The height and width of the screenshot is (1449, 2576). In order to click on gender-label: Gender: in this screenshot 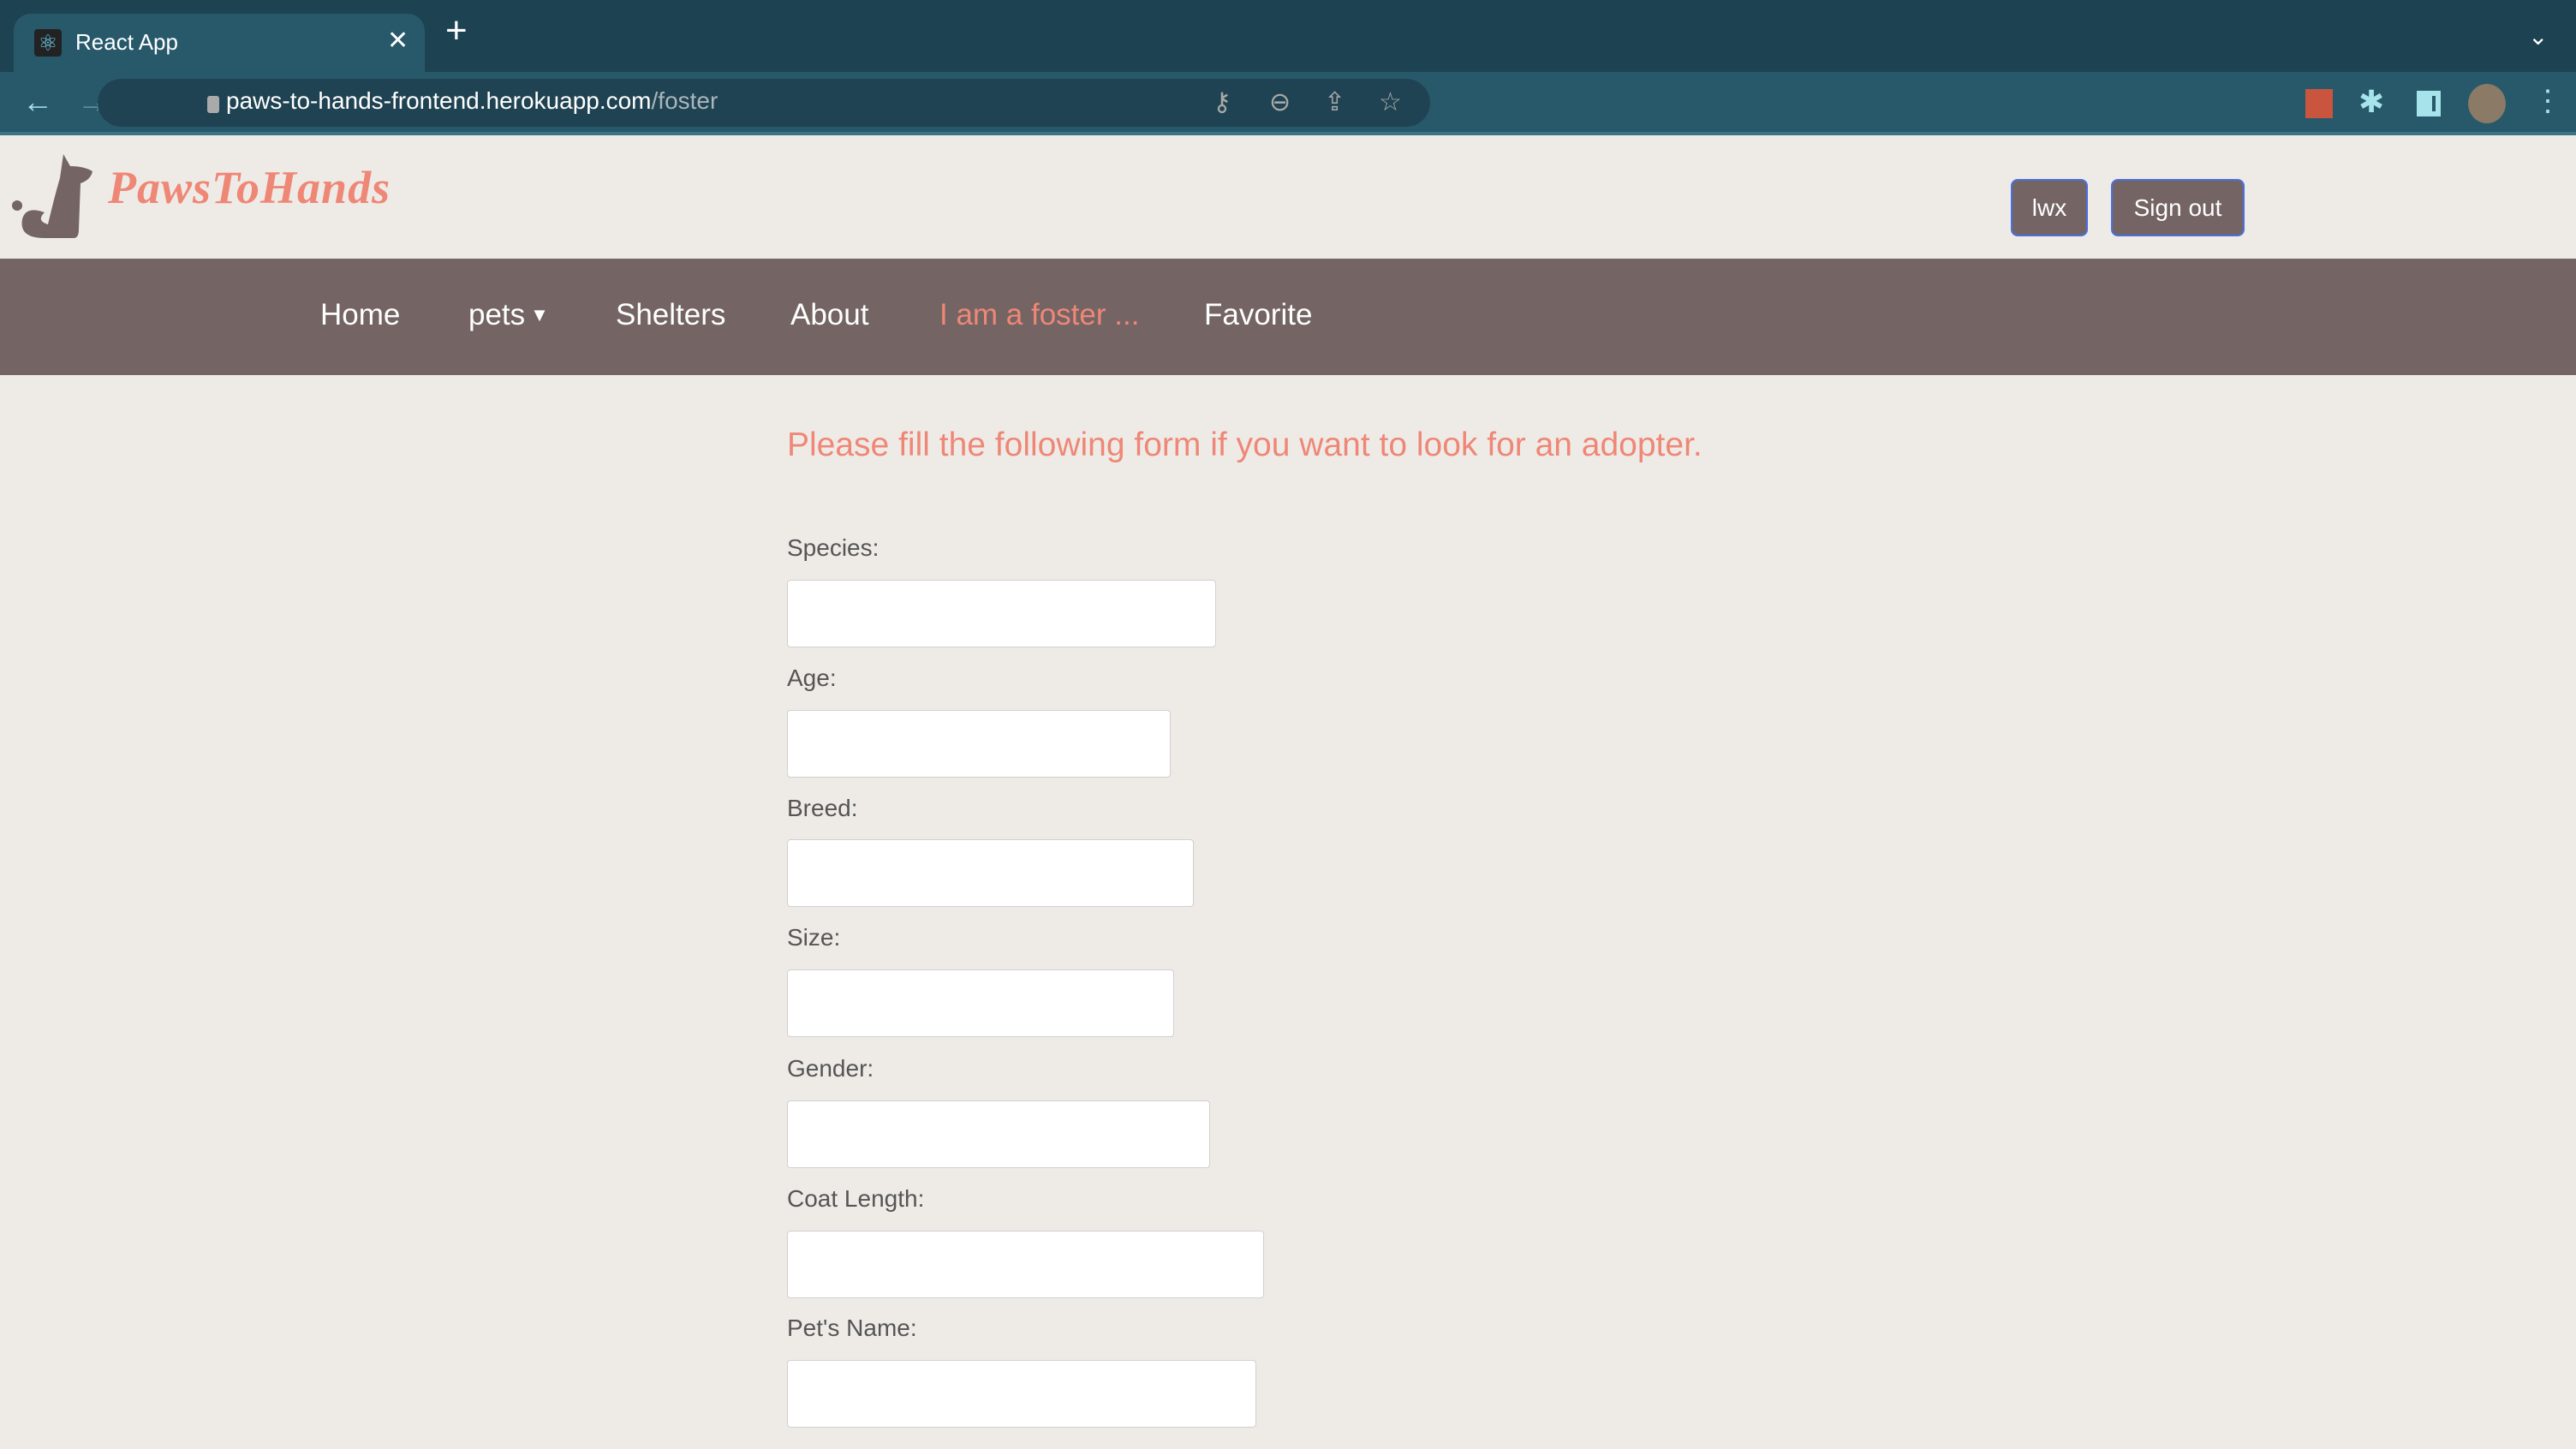, I will do `click(830, 1068)`.